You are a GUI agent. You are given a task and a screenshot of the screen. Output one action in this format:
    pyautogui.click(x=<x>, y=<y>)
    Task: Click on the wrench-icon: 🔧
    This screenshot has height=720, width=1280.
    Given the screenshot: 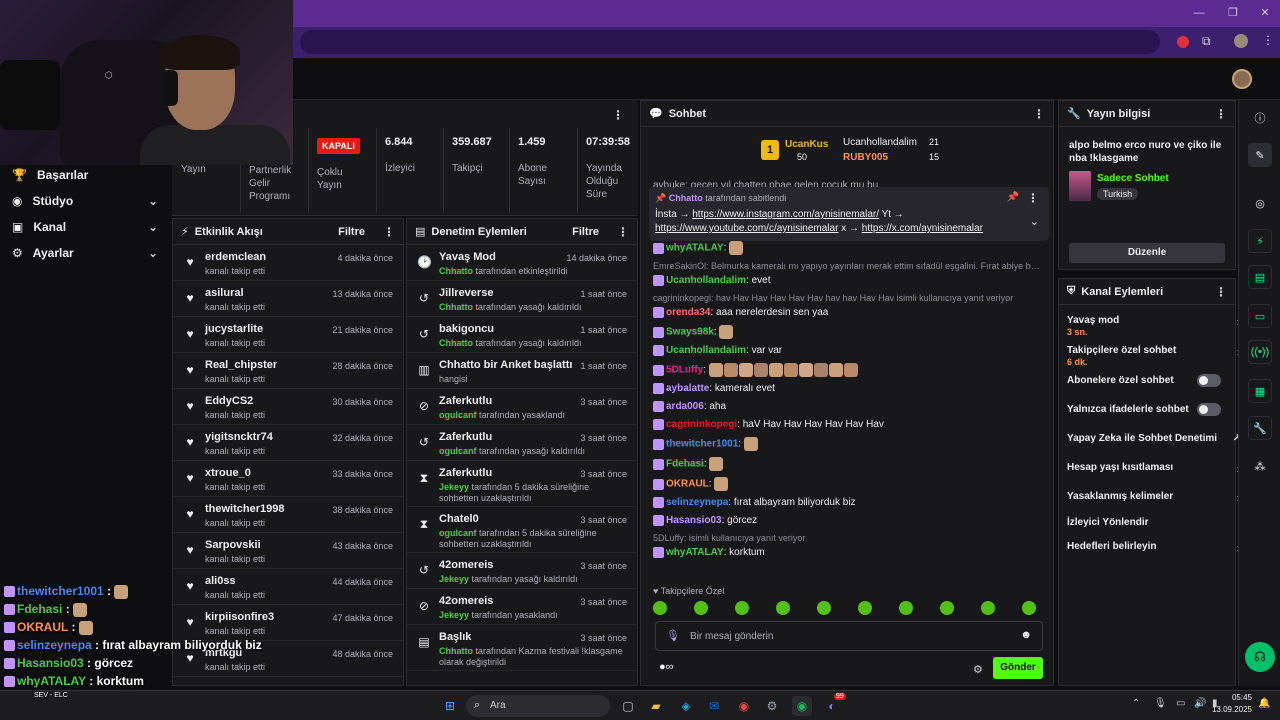 What is the action you would take?
    pyautogui.click(x=1260, y=428)
    